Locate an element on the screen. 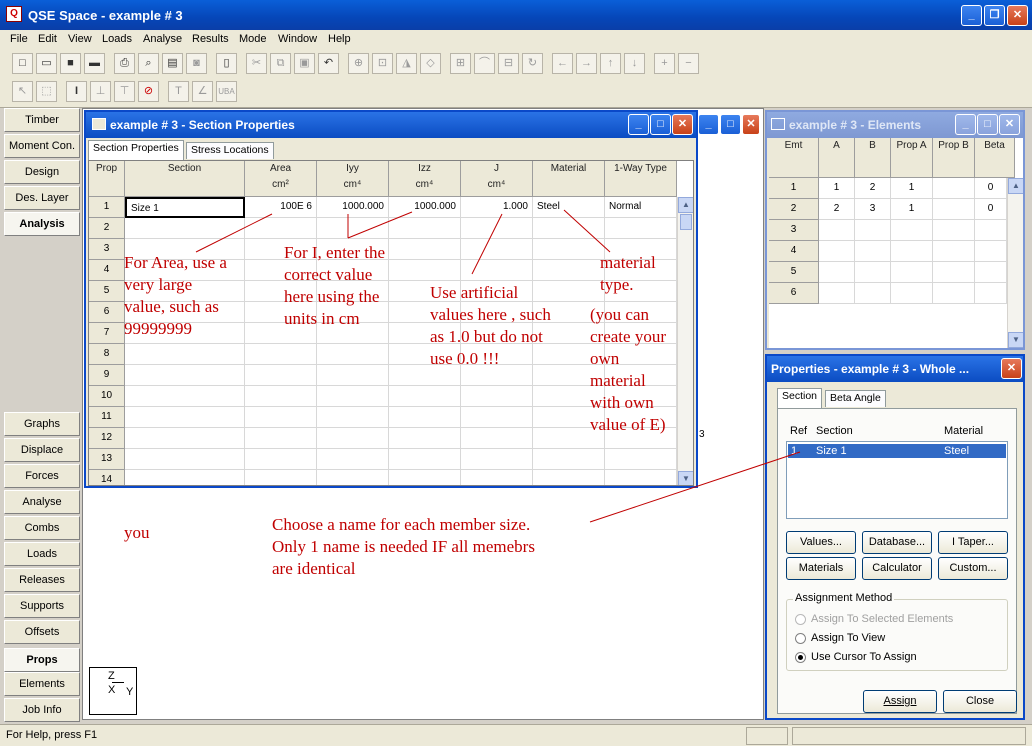 The image size is (1032, 746). menu-analyse: Analyse is located at coordinates (162, 39).